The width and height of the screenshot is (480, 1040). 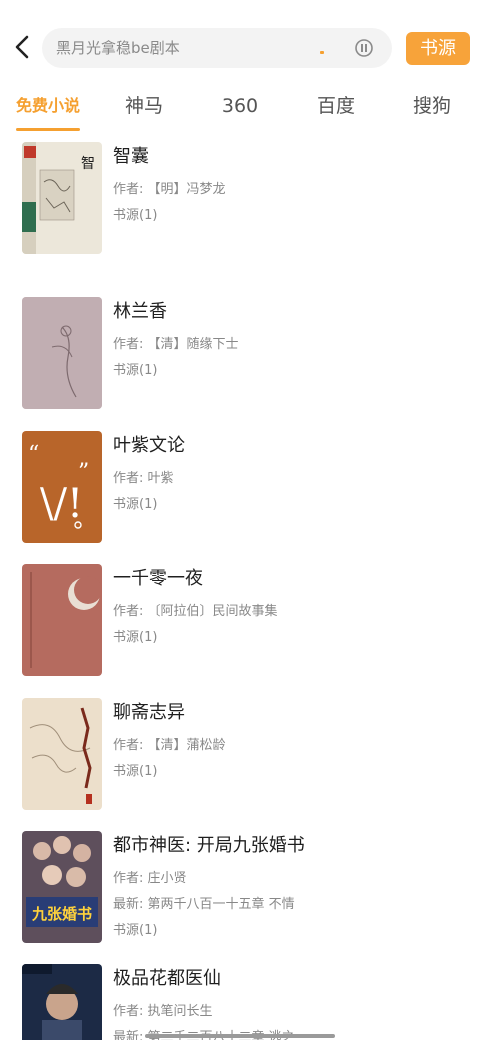 I want to click on back-arrow-icon, so click(x=22, y=47).